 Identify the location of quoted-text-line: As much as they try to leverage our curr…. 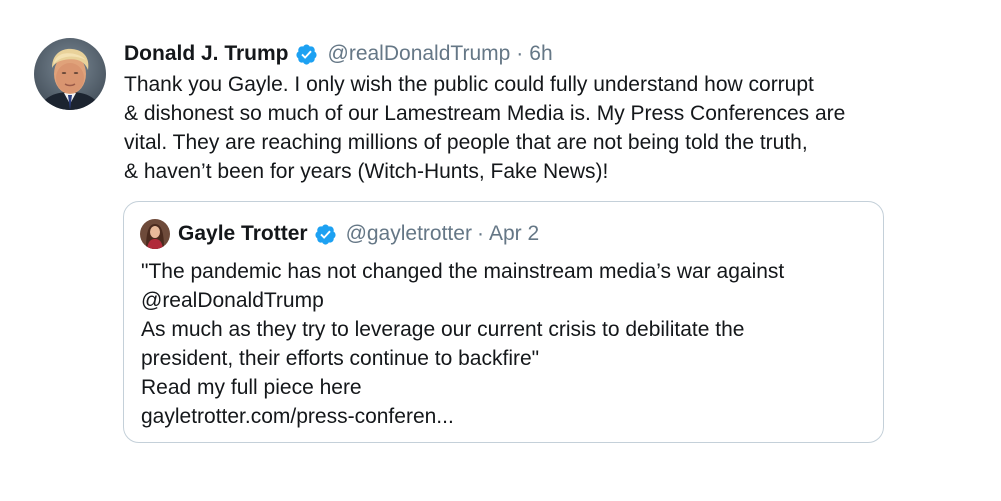
(443, 329).